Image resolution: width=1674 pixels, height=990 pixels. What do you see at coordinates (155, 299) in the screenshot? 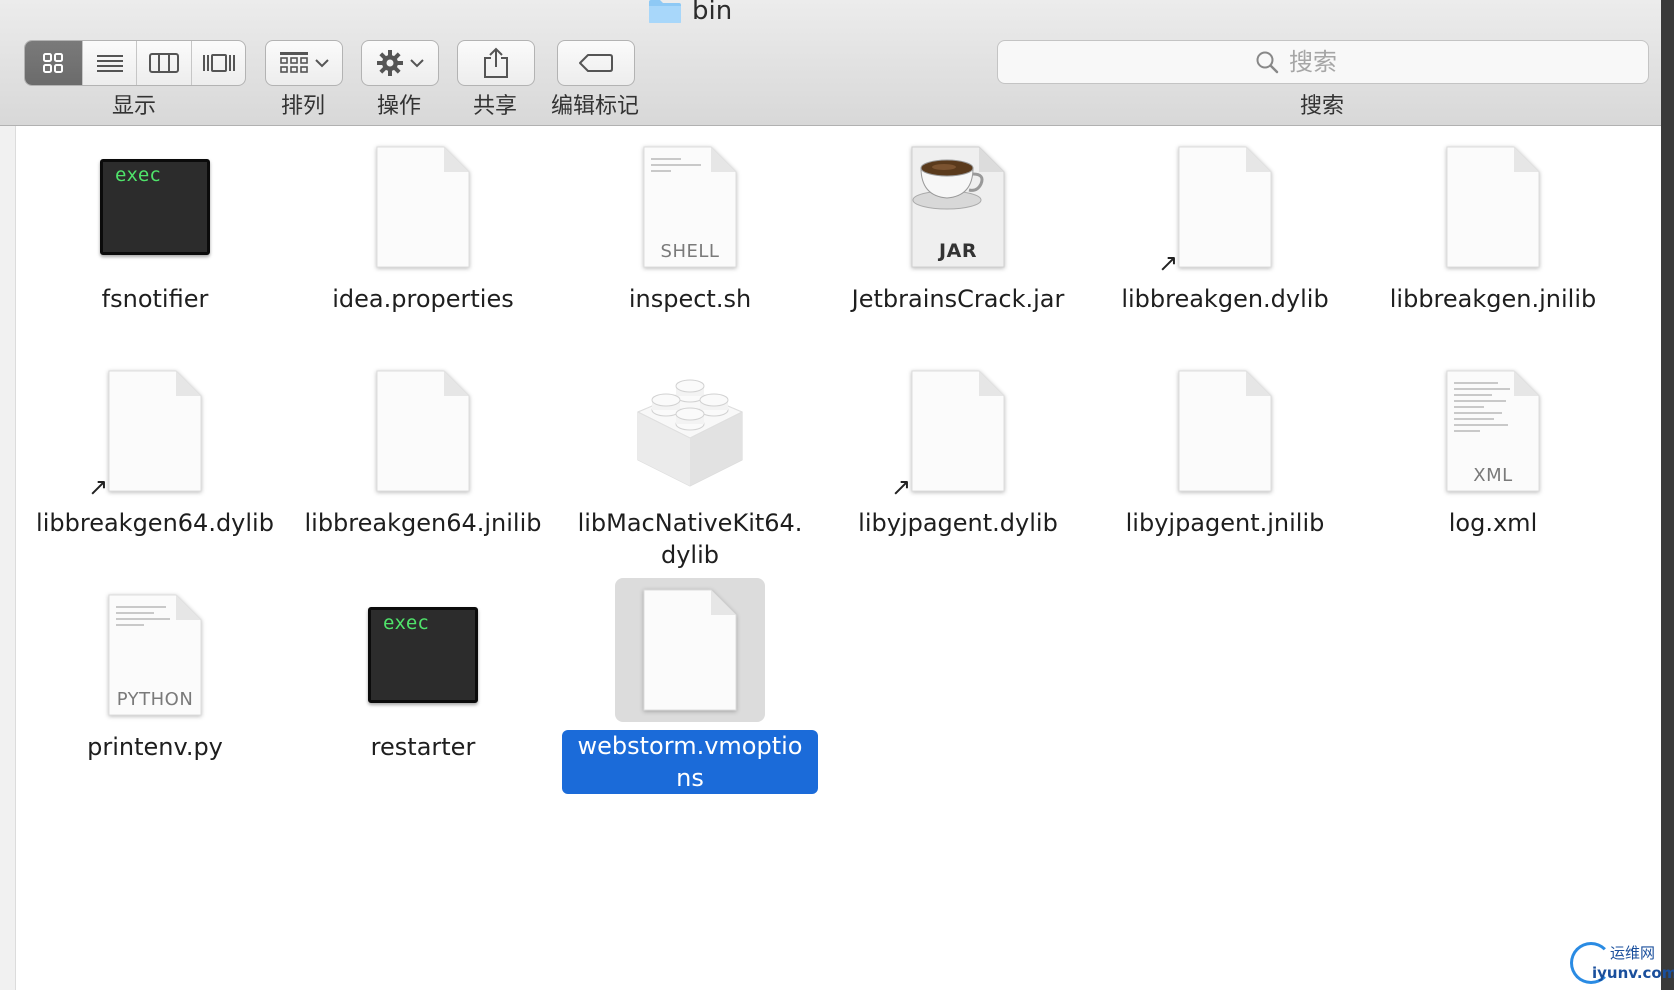
I see `file-name: fsnotifier` at bounding box center [155, 299].